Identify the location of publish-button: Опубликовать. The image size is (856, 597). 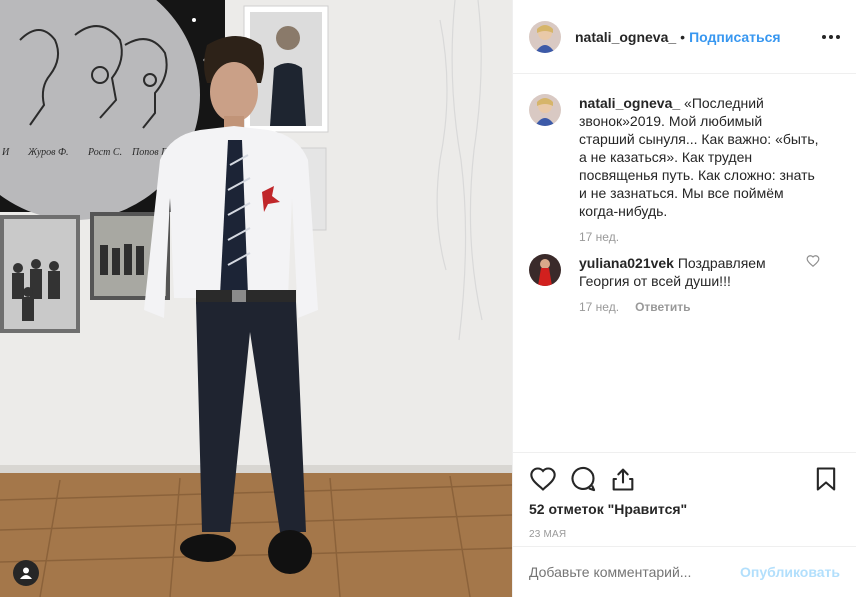
(790, 572).